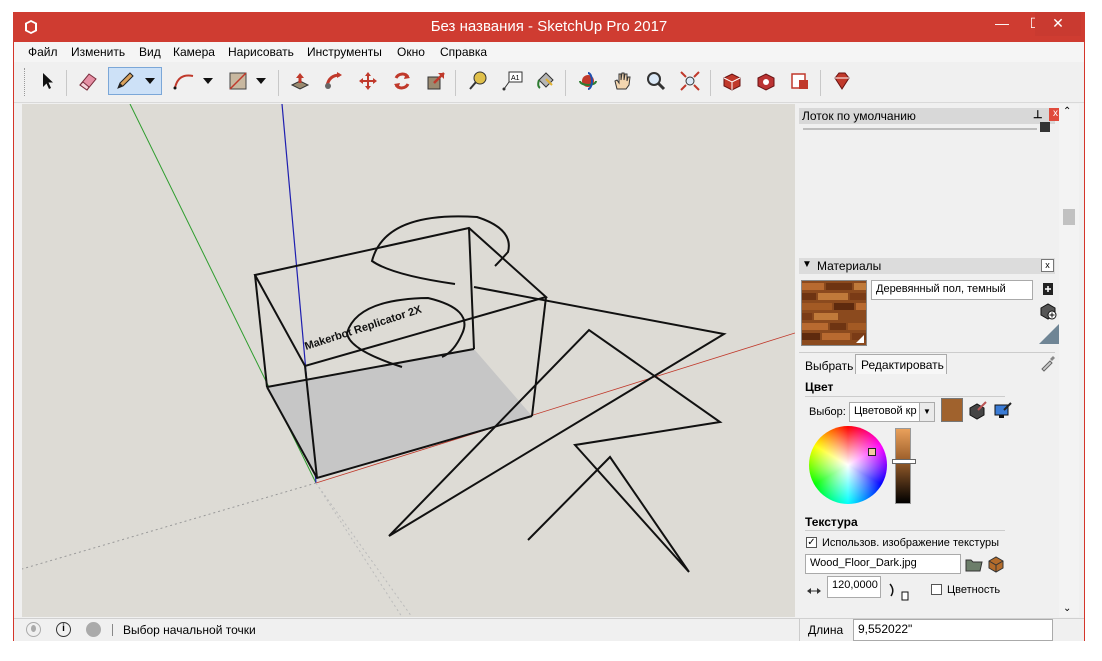 This screenshot has width=1102, height=661. I want to click on tray-pin-button: ⊥, so click(1038, 114).